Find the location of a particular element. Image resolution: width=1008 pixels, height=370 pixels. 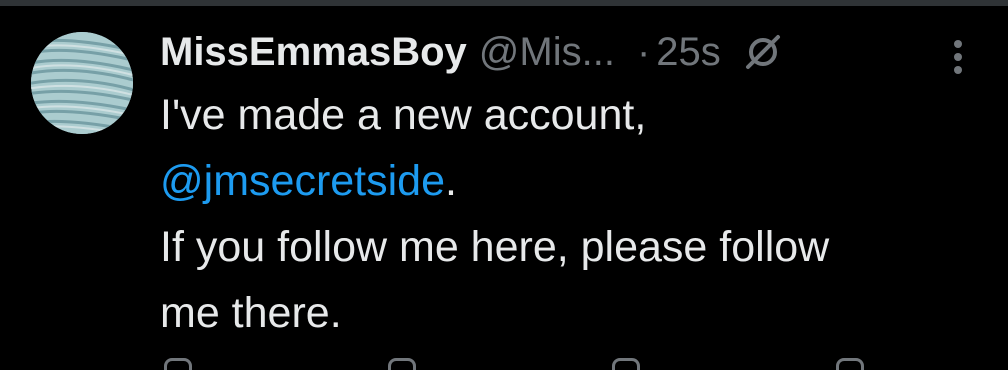

tweet-text-line-2: @jmsecretside. is located at coordinates (570, 181).